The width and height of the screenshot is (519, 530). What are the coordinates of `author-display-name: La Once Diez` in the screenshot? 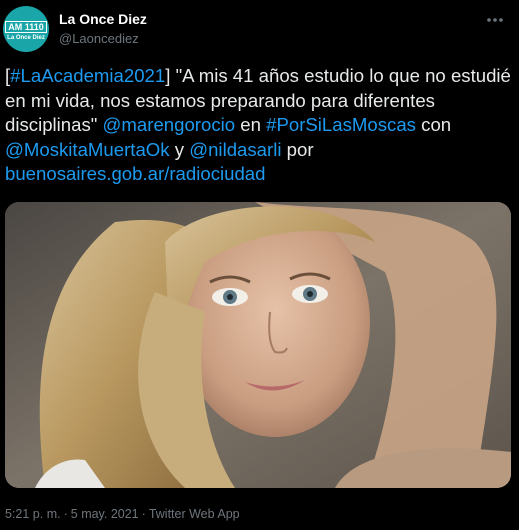 It's located at (103, 19).